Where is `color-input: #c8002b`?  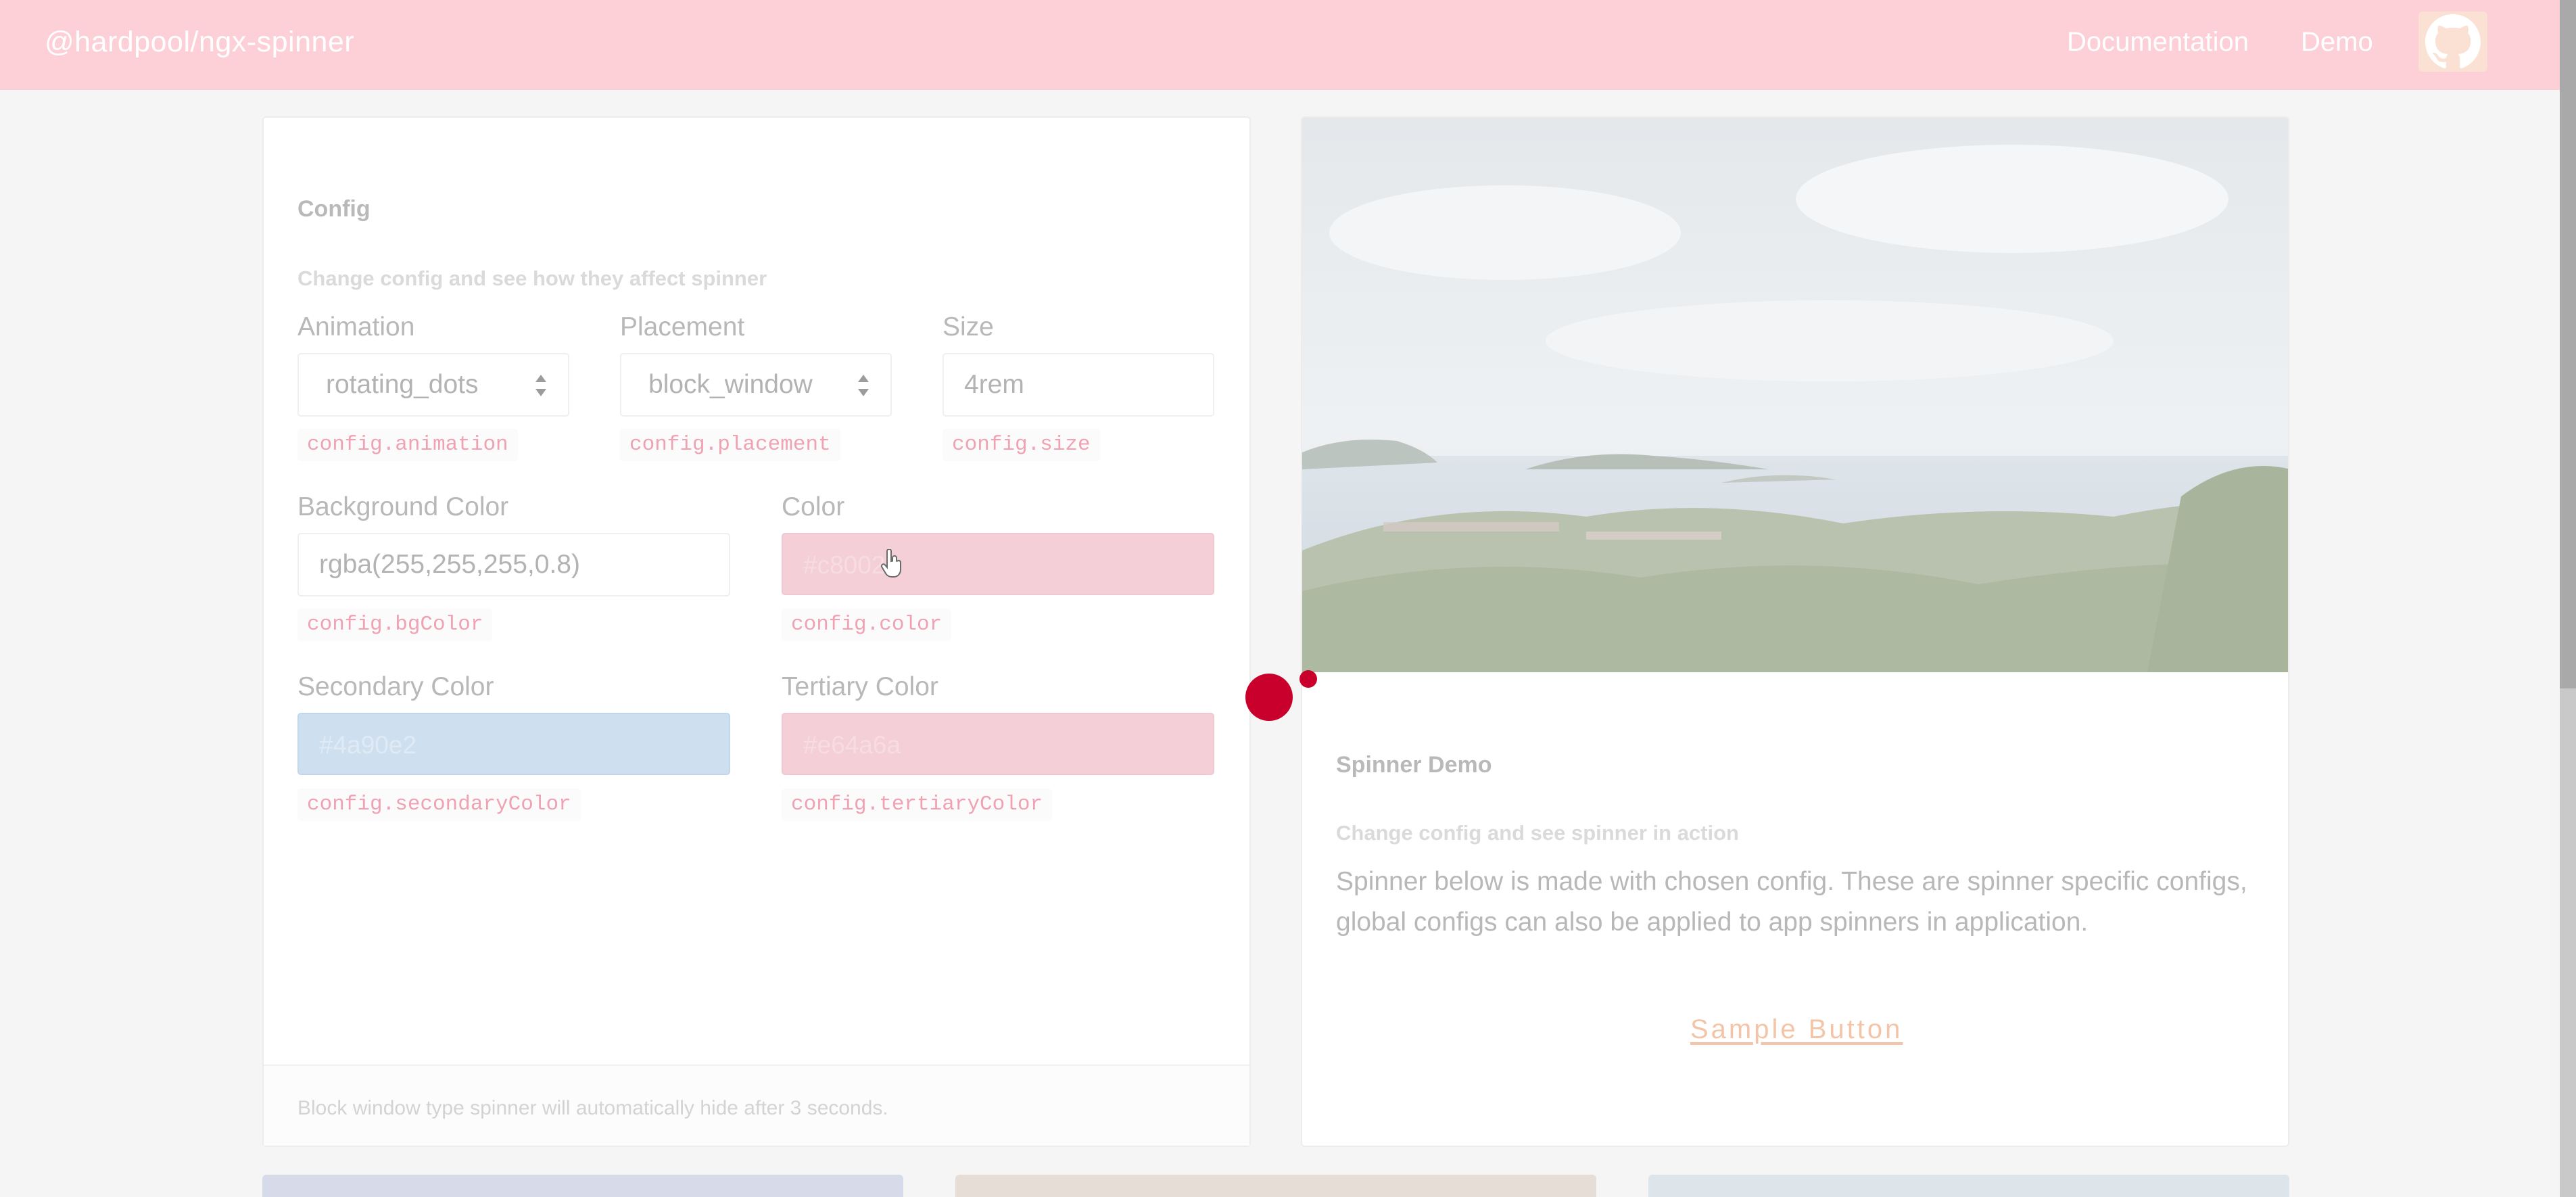 color-input: #c8002b is located at coordinates (998, 564).